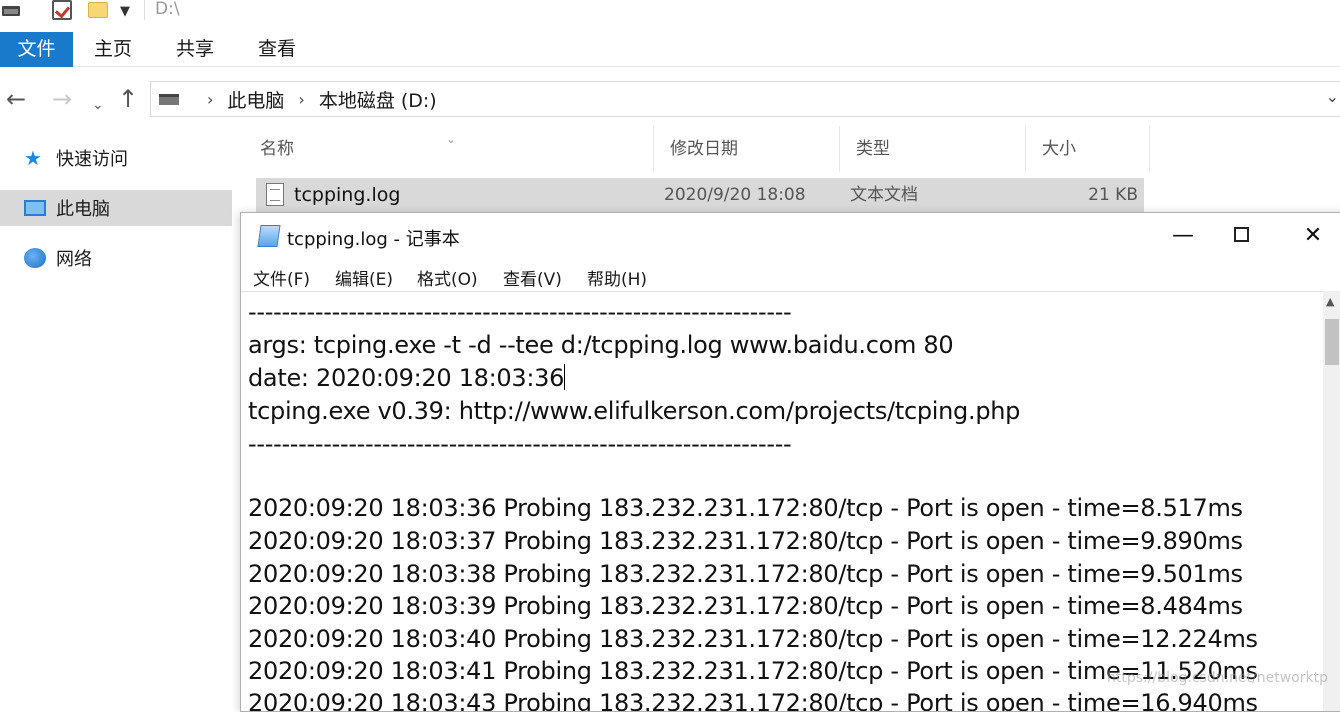  Describe the element at coordinates (1332, 342) in the screenshot. I see `scrollbar-thumb` at that location.